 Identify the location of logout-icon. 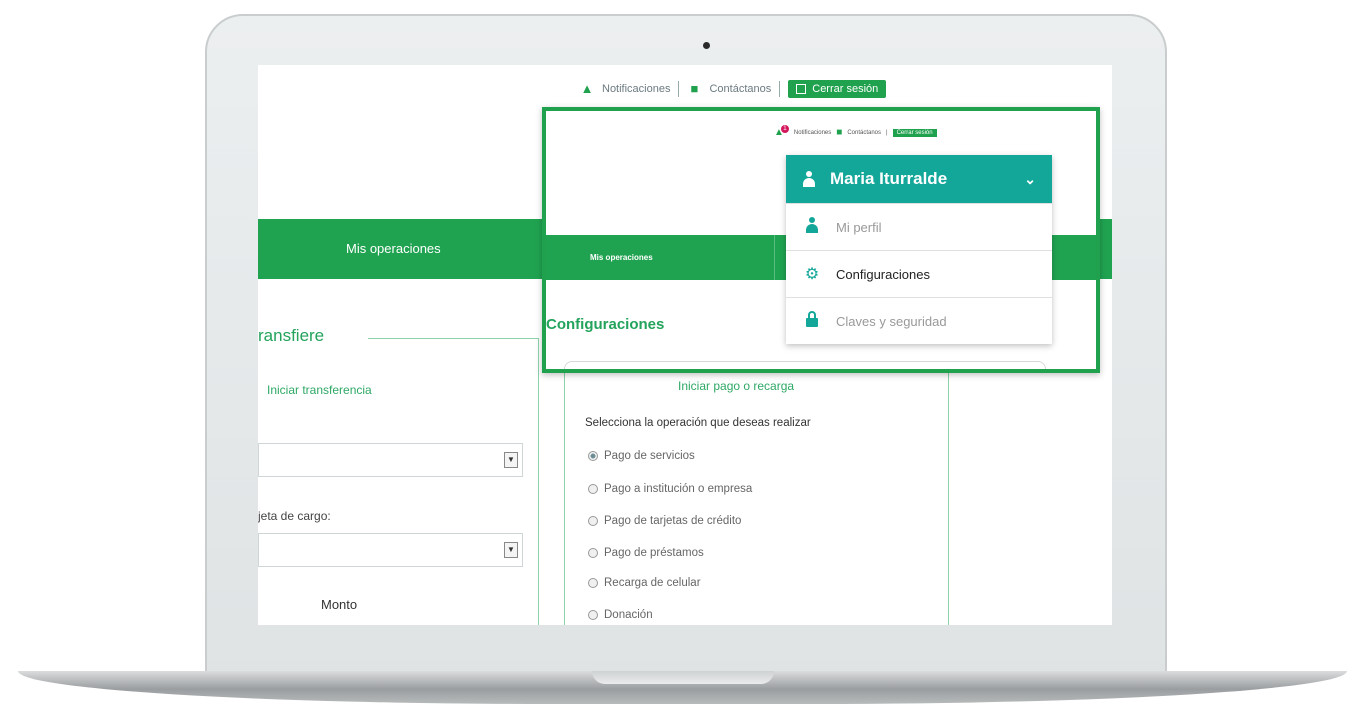
(801, 89).